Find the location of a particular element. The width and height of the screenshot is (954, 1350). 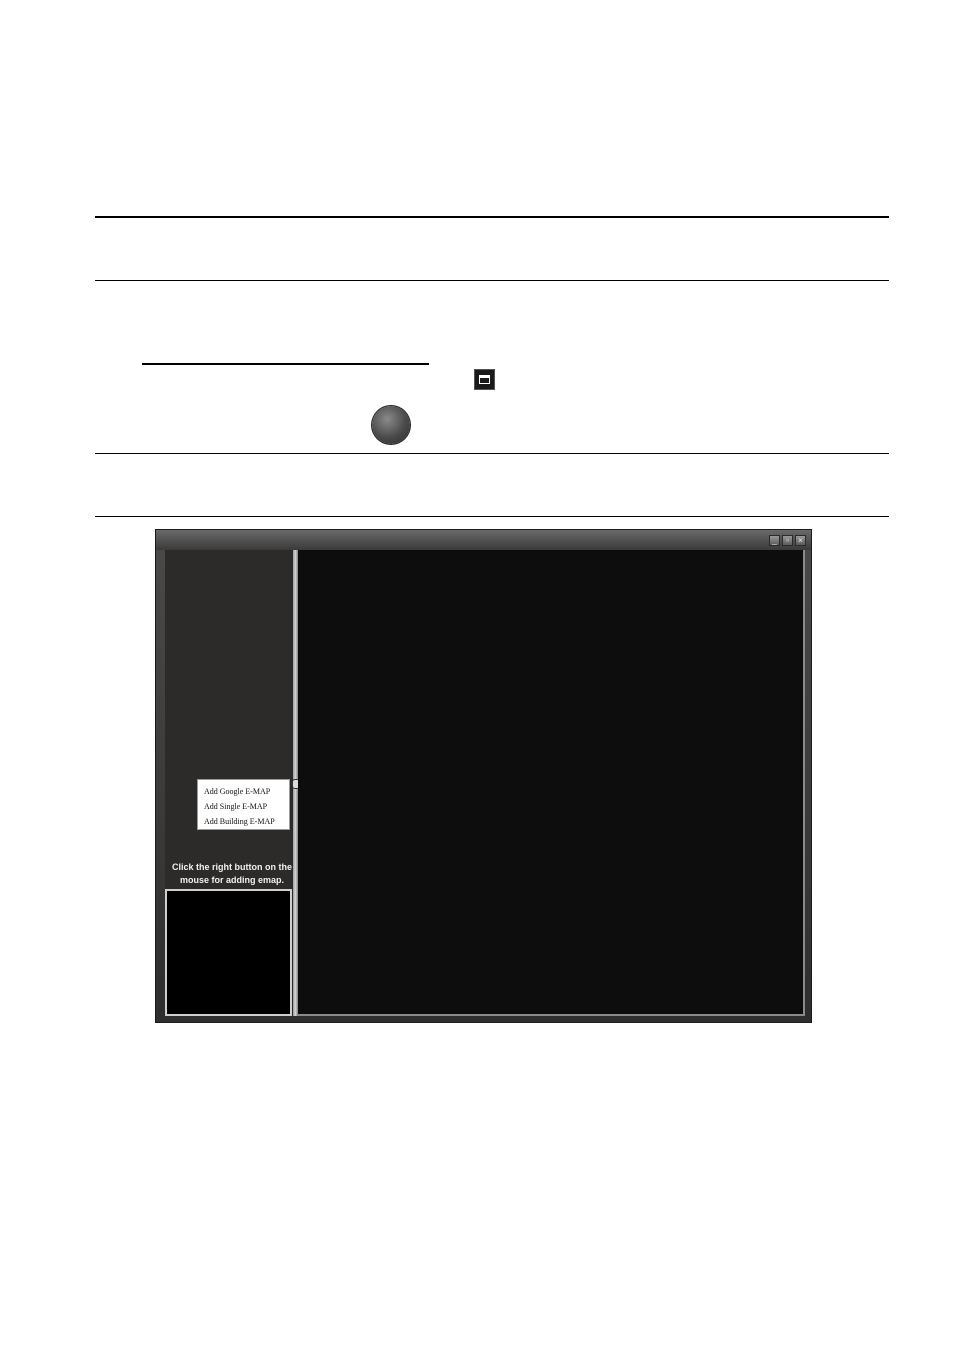

hint-line-2: mouse for adding emap. is located at coordinates (231, 880).